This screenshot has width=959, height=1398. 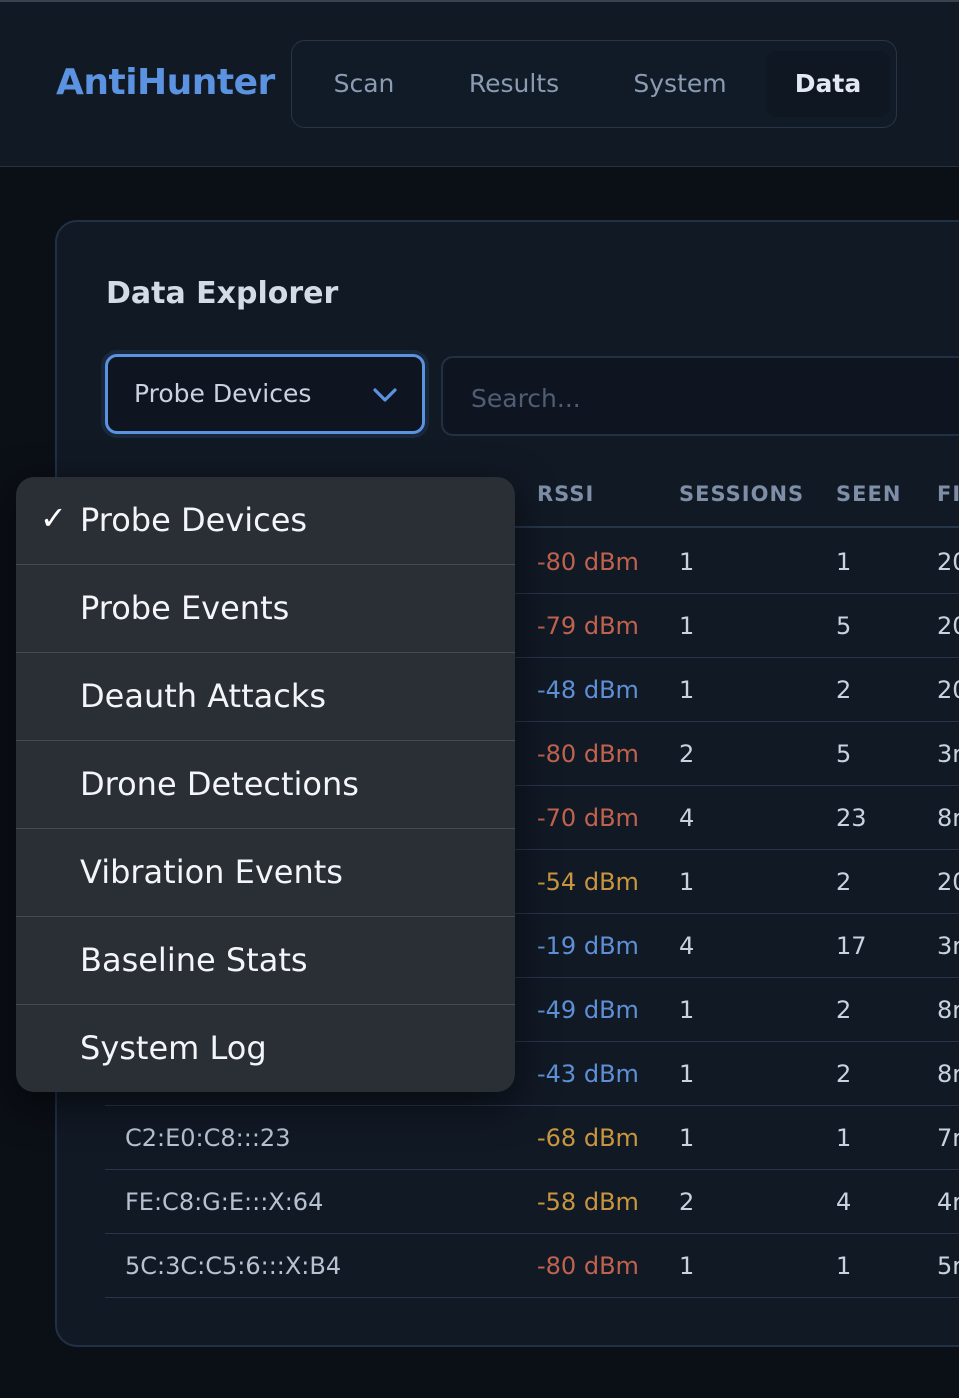 I want to click on rssi-cell: -70 dBm, so click(x=588, y=818).